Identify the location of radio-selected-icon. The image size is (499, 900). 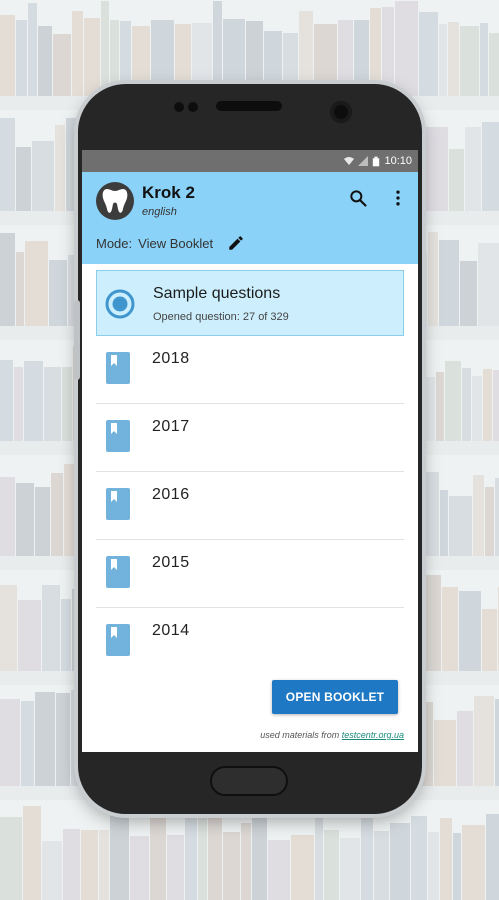
(120, 304).